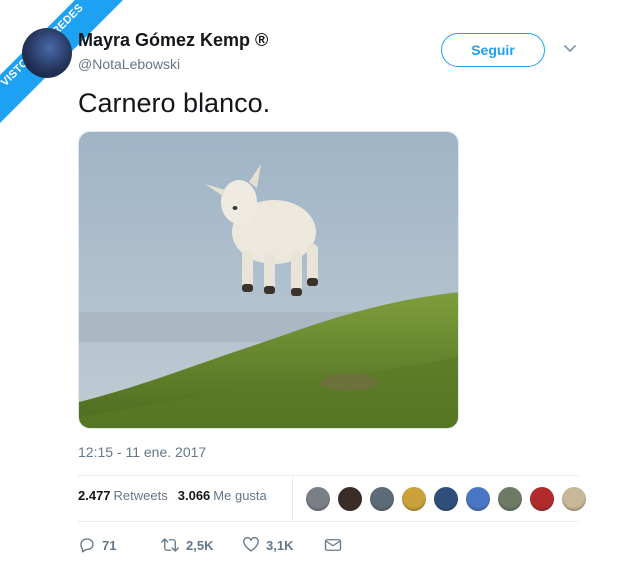 The height and width of the screenshot is (582, 620). What do you see at coordinates (109, 545) in the screenshot?
I see `reply-count: 71` at bounding box center [109, 545].